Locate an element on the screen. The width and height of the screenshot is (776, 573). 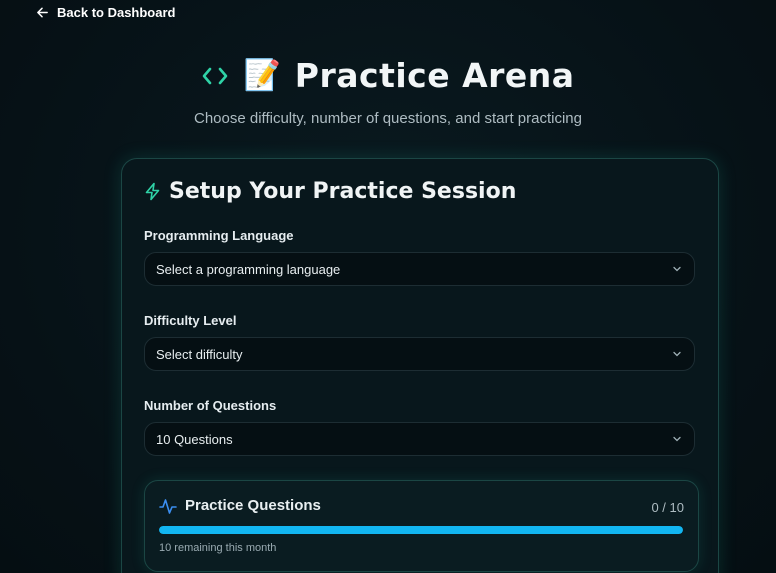
quota-count: 0 / 10 is located at coordinates (667, 507).